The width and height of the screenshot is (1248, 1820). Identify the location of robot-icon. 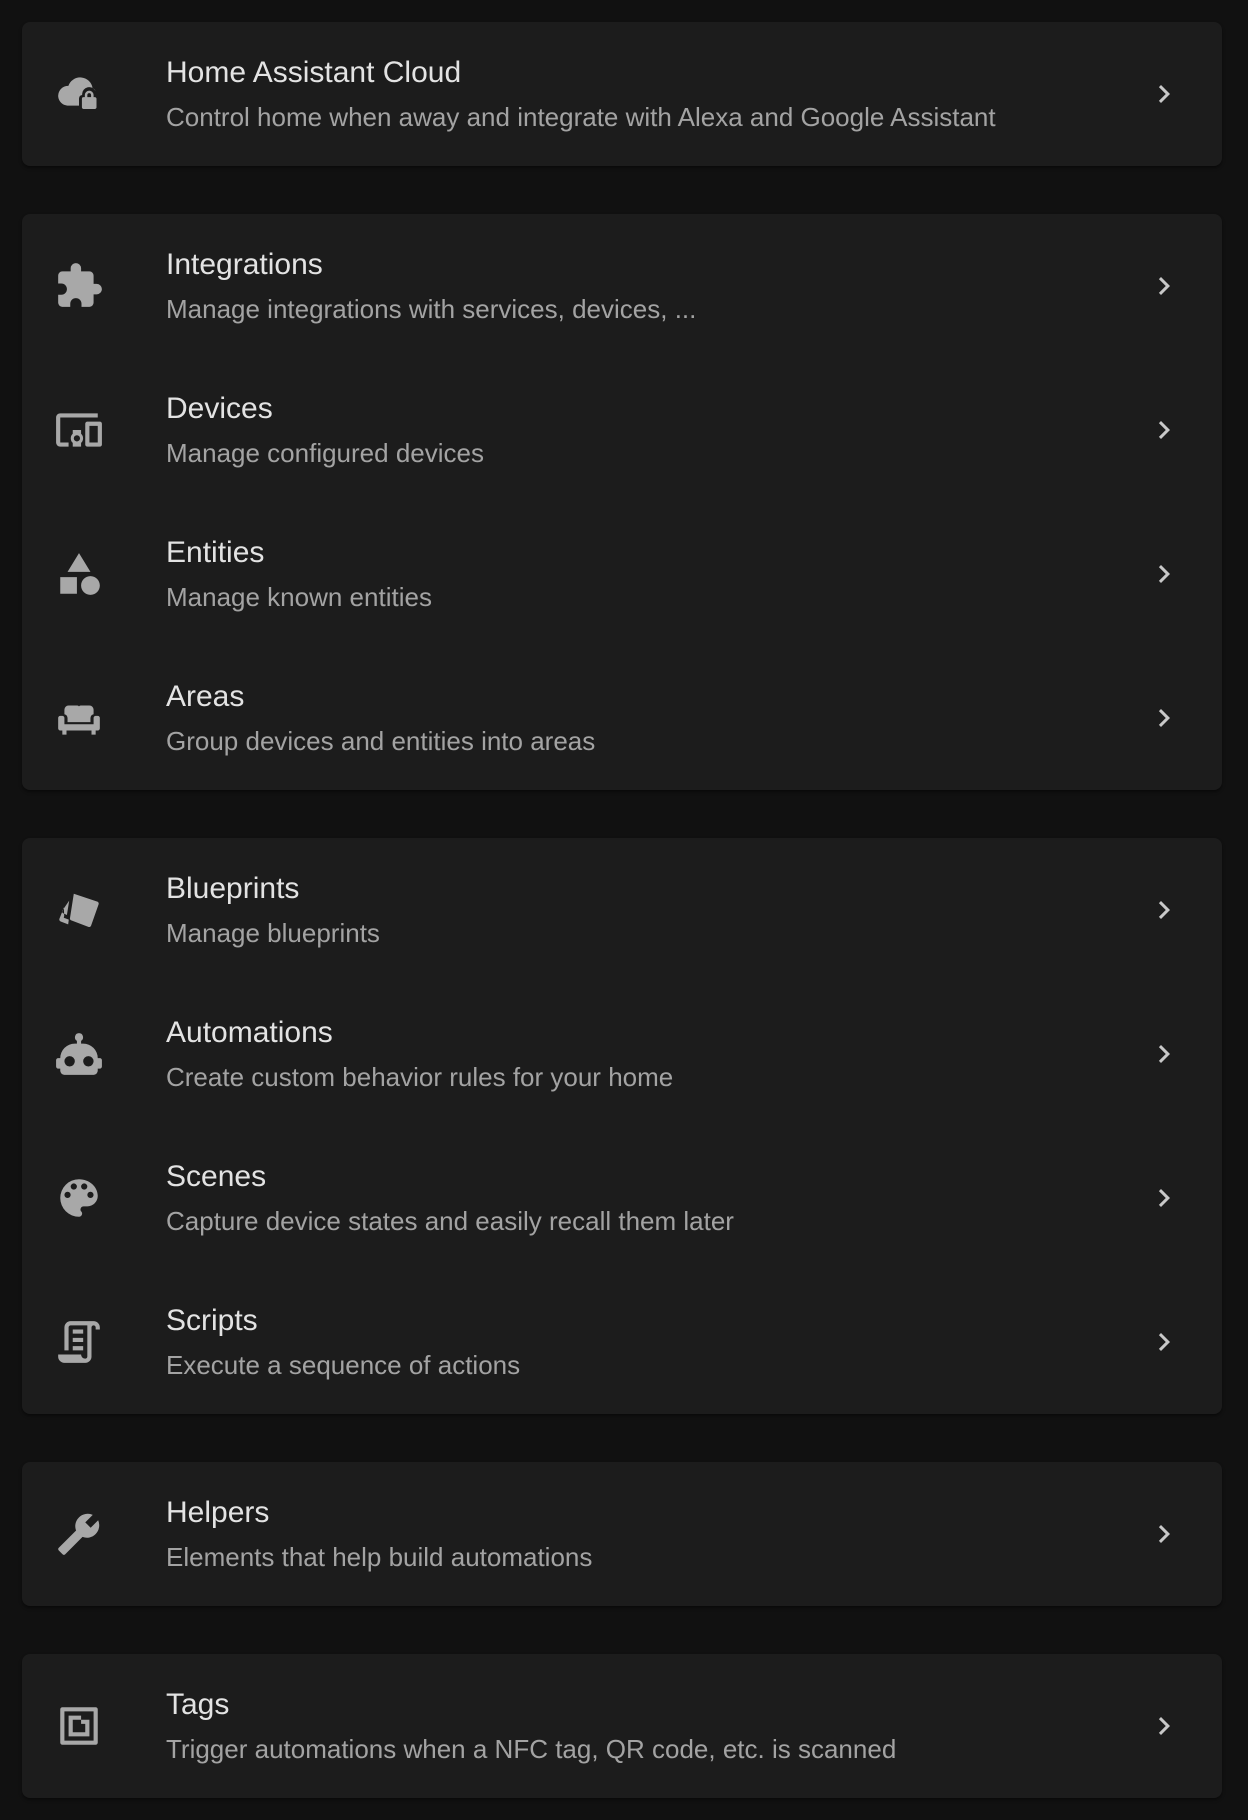
(79, 1054).